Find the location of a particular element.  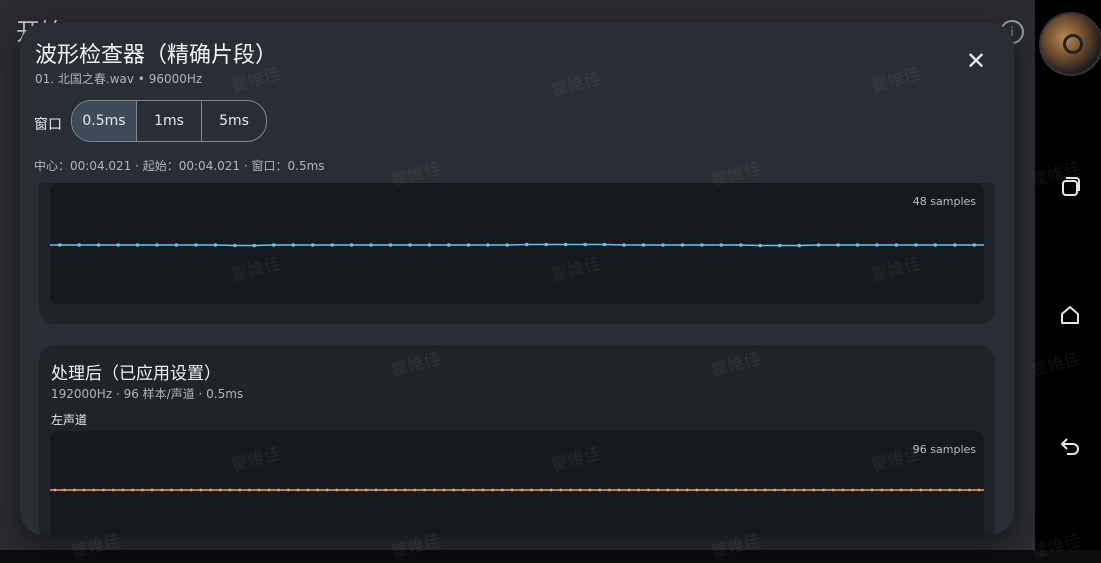

recents-icon is located at coordinates (1070, 186).